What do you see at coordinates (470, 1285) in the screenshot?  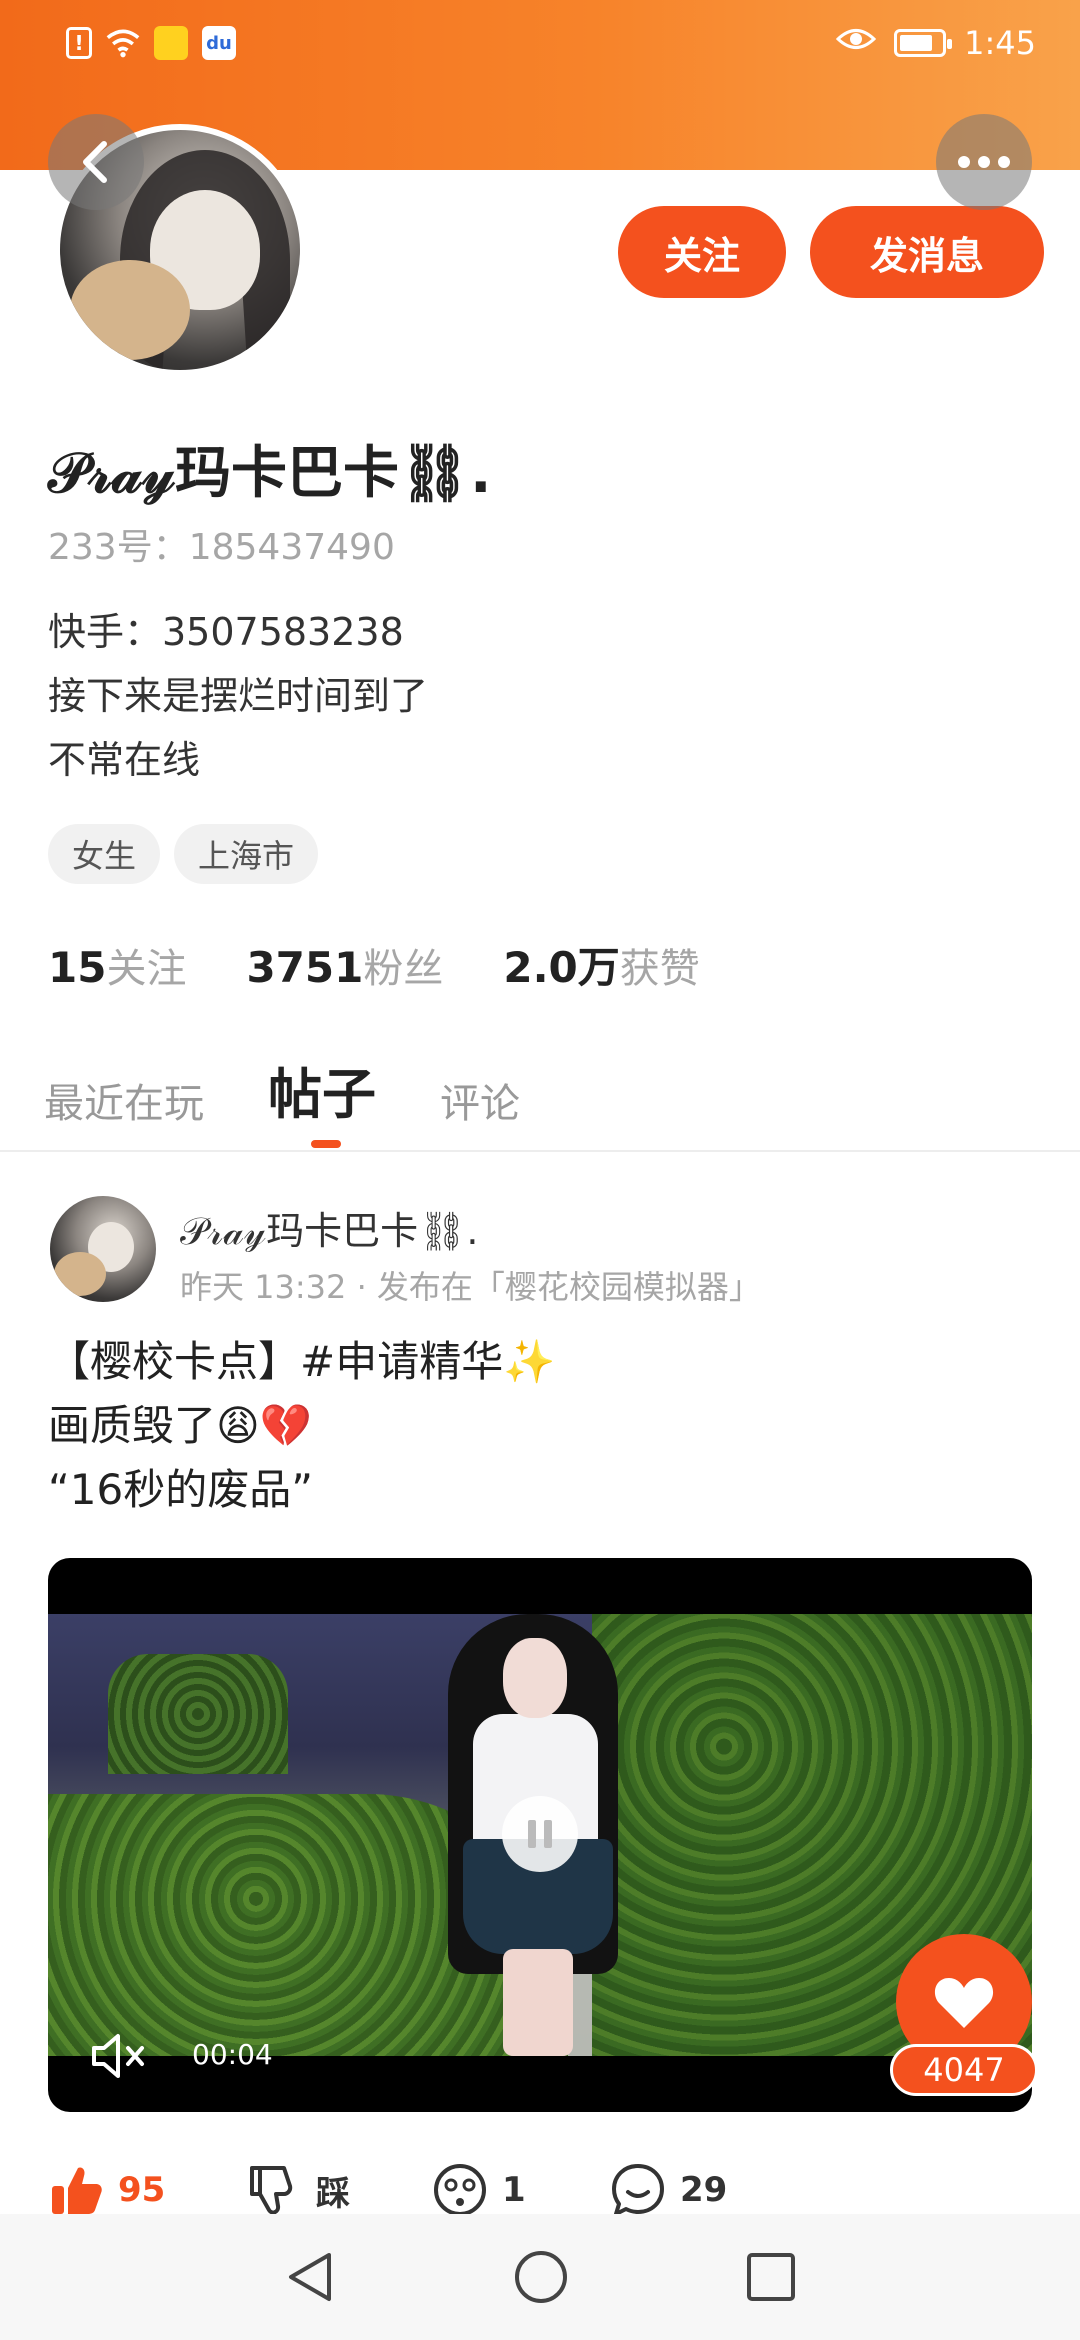 I see `post-meta: 昨天 13:32 · 发布在「樱花校园模拟器」` at bounding box center [470, 1285].